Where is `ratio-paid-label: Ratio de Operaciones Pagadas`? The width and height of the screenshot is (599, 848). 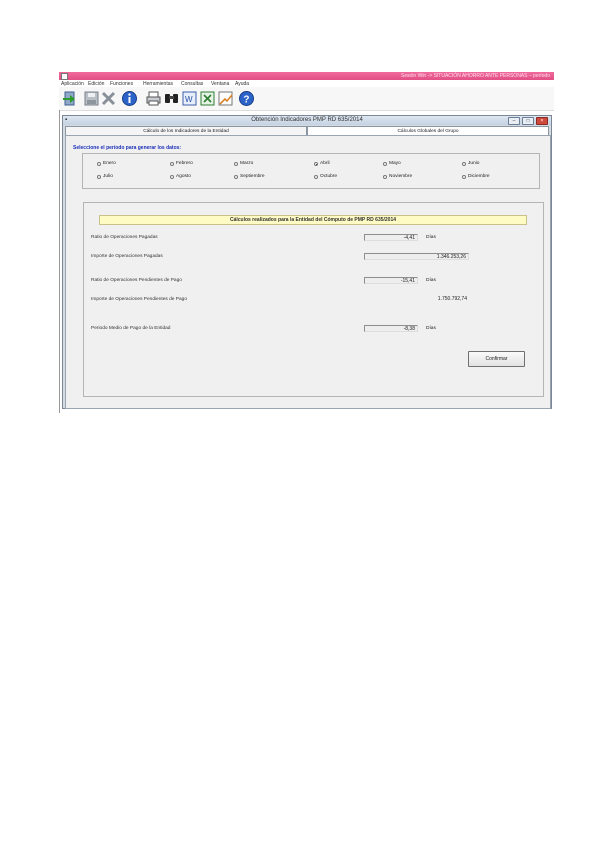
ratio-paid-label: Ratio de Operaciones Pagadas is located at coordinates (124, 237).